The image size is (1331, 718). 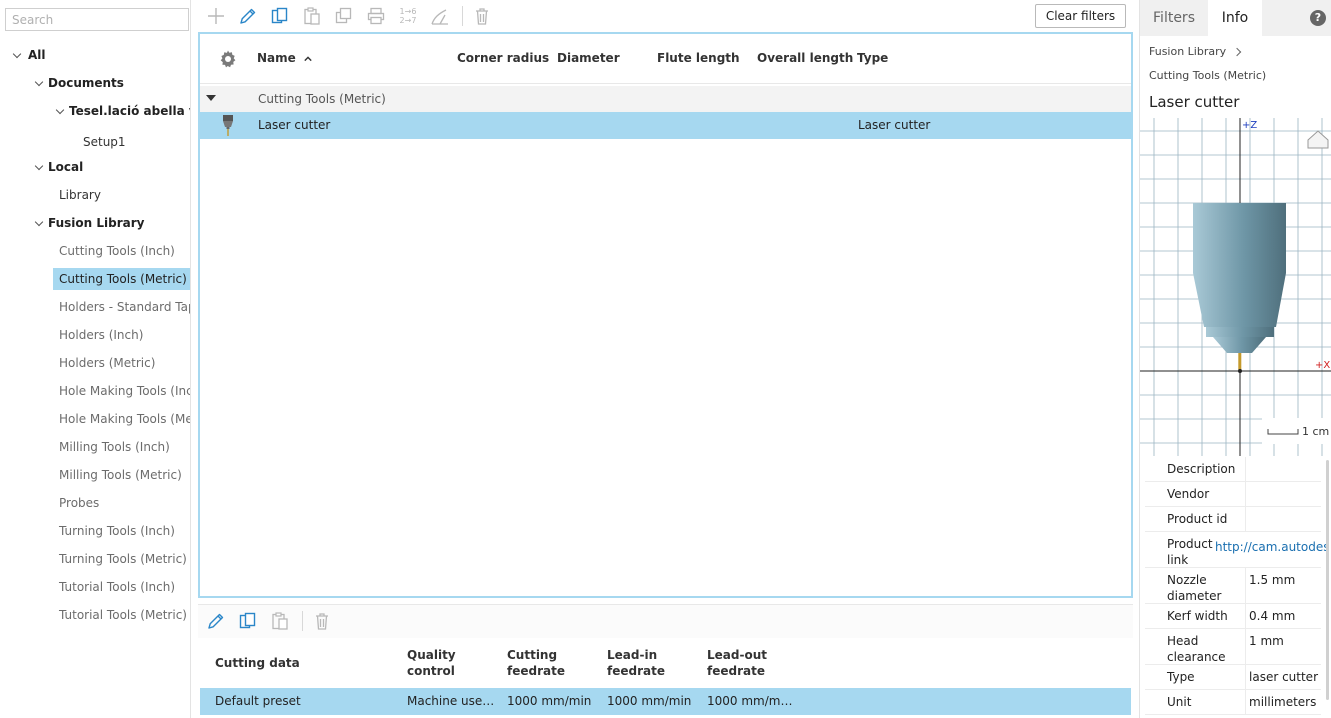 What do you see at coordinates (1233, 586) in the screenshot?
I see `property-row: Nozzle diameter 1.5 mm` at bounding box center [1233, 586].